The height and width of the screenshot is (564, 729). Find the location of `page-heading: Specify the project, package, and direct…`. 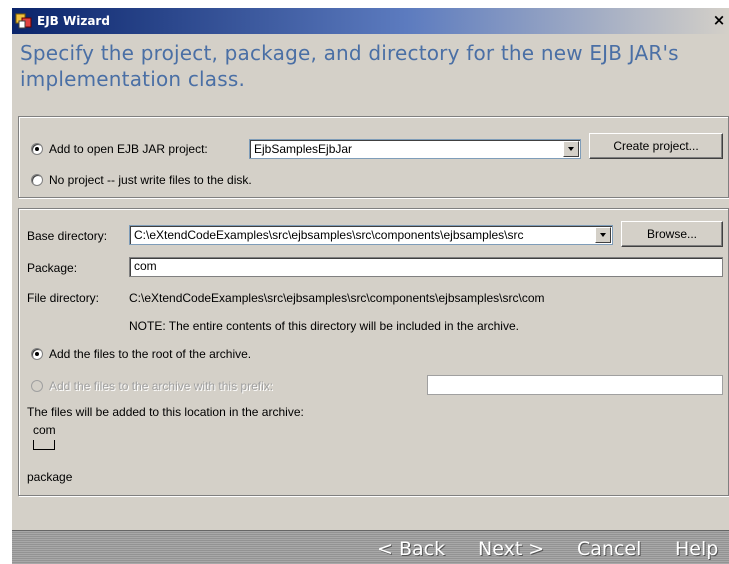

page-heading: Specify the project, package, and direct… is located at coordinates (349, 66).